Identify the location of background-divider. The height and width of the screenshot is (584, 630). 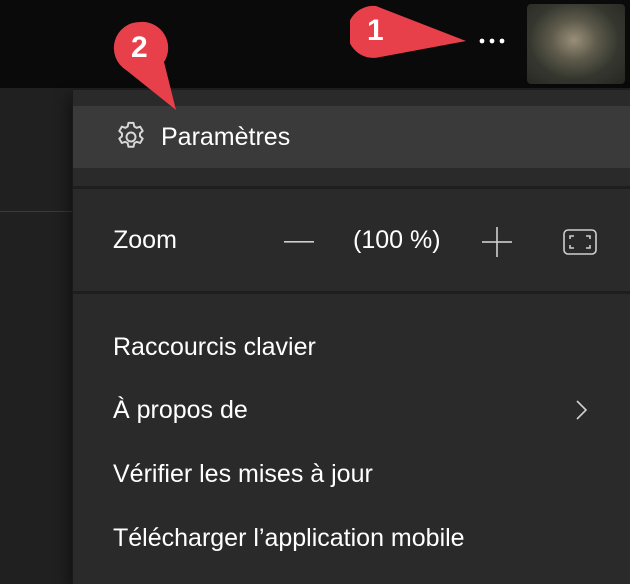
(36, 211).